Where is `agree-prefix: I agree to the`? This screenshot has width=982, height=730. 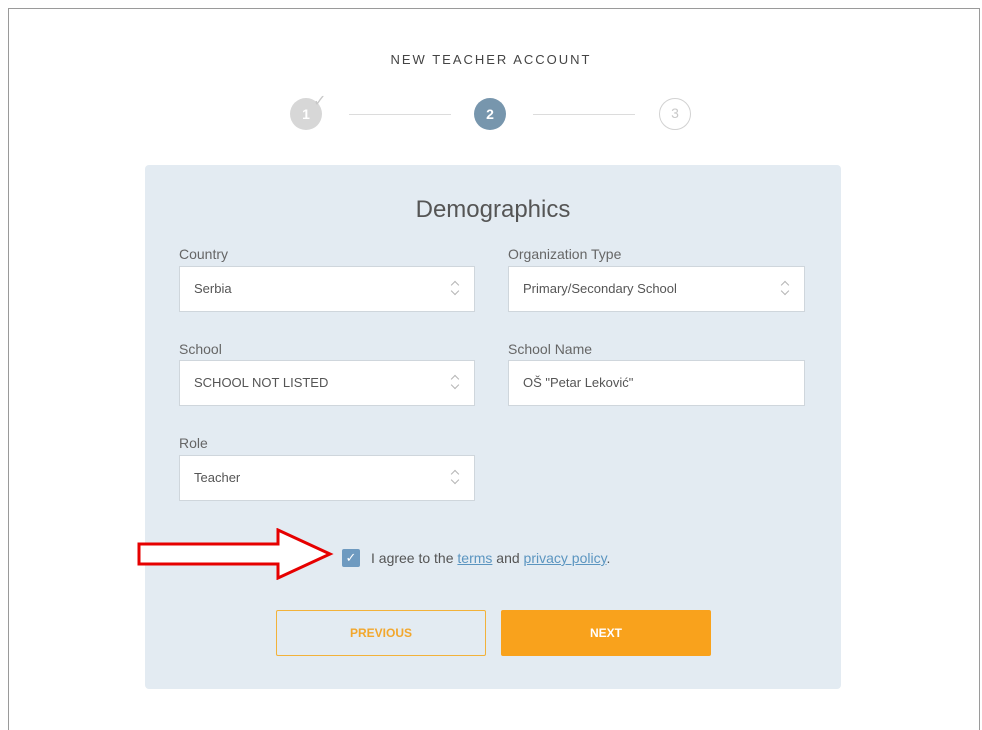 agree-prefix: I agree to the is located at coordinates (412, 558).